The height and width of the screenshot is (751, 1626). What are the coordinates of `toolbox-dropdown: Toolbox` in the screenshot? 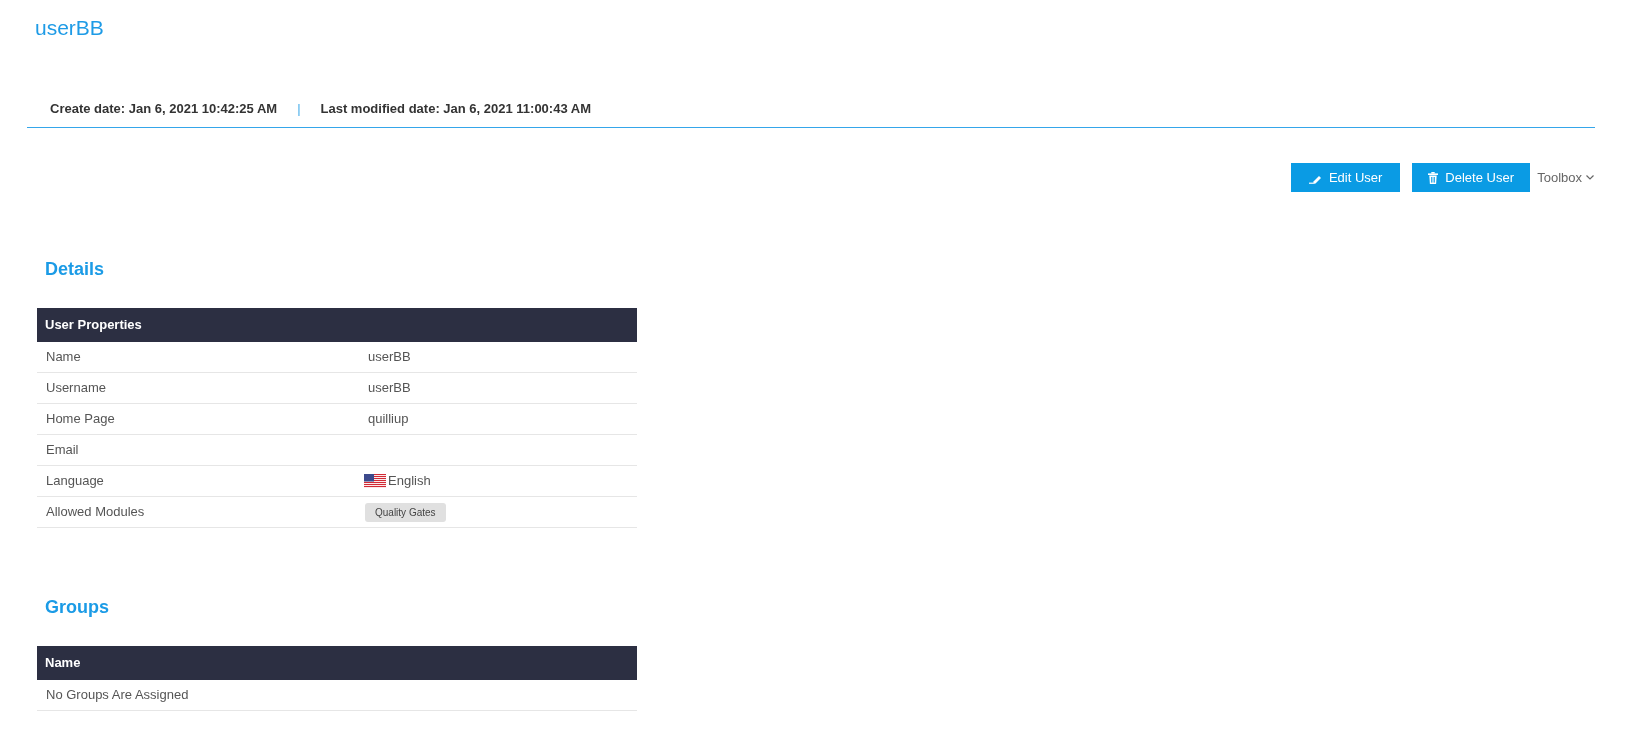 It's located at (1565, 177).